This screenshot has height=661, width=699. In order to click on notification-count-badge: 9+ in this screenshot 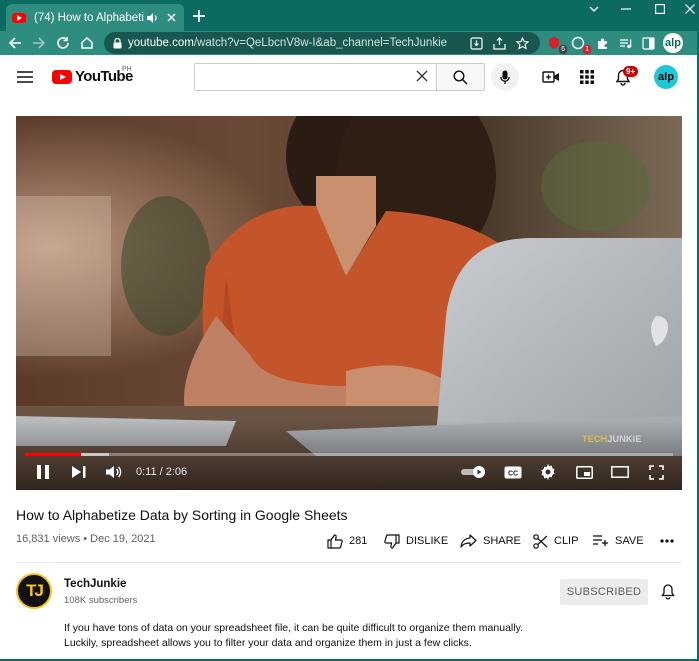, I will do `click(631, 71)`.